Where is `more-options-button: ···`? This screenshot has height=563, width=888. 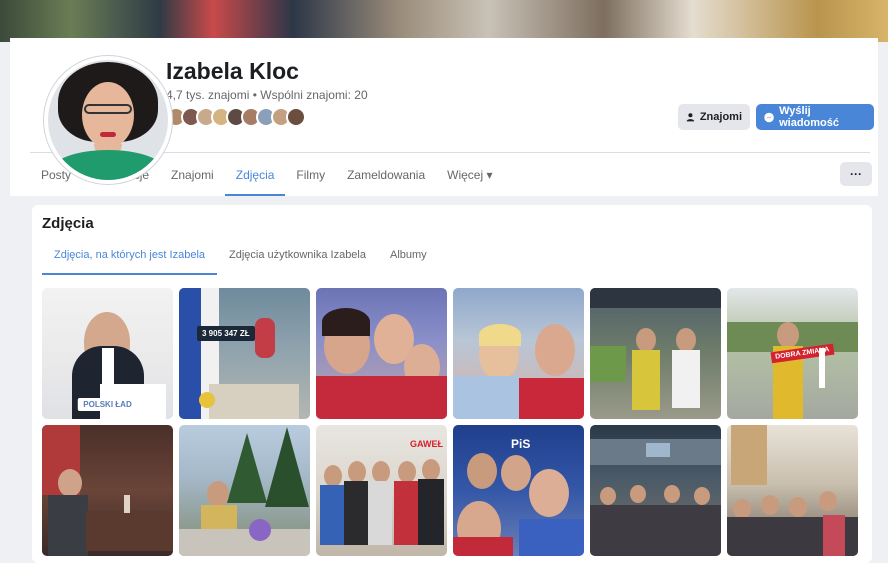
more-options-button: ··· is located at coordinates (856, 174).